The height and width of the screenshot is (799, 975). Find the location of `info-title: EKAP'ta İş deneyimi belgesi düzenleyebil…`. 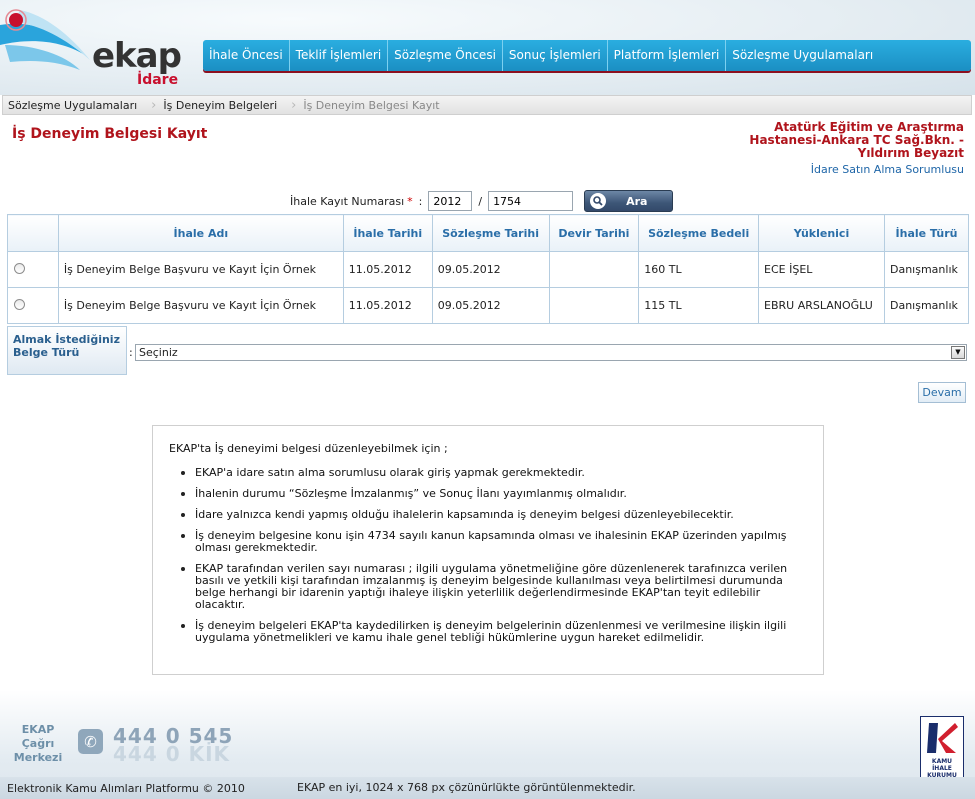

info-title: EKAP'ta İş deneyimi belgesi düzenleyebil… is located at coordinates (308, 448).